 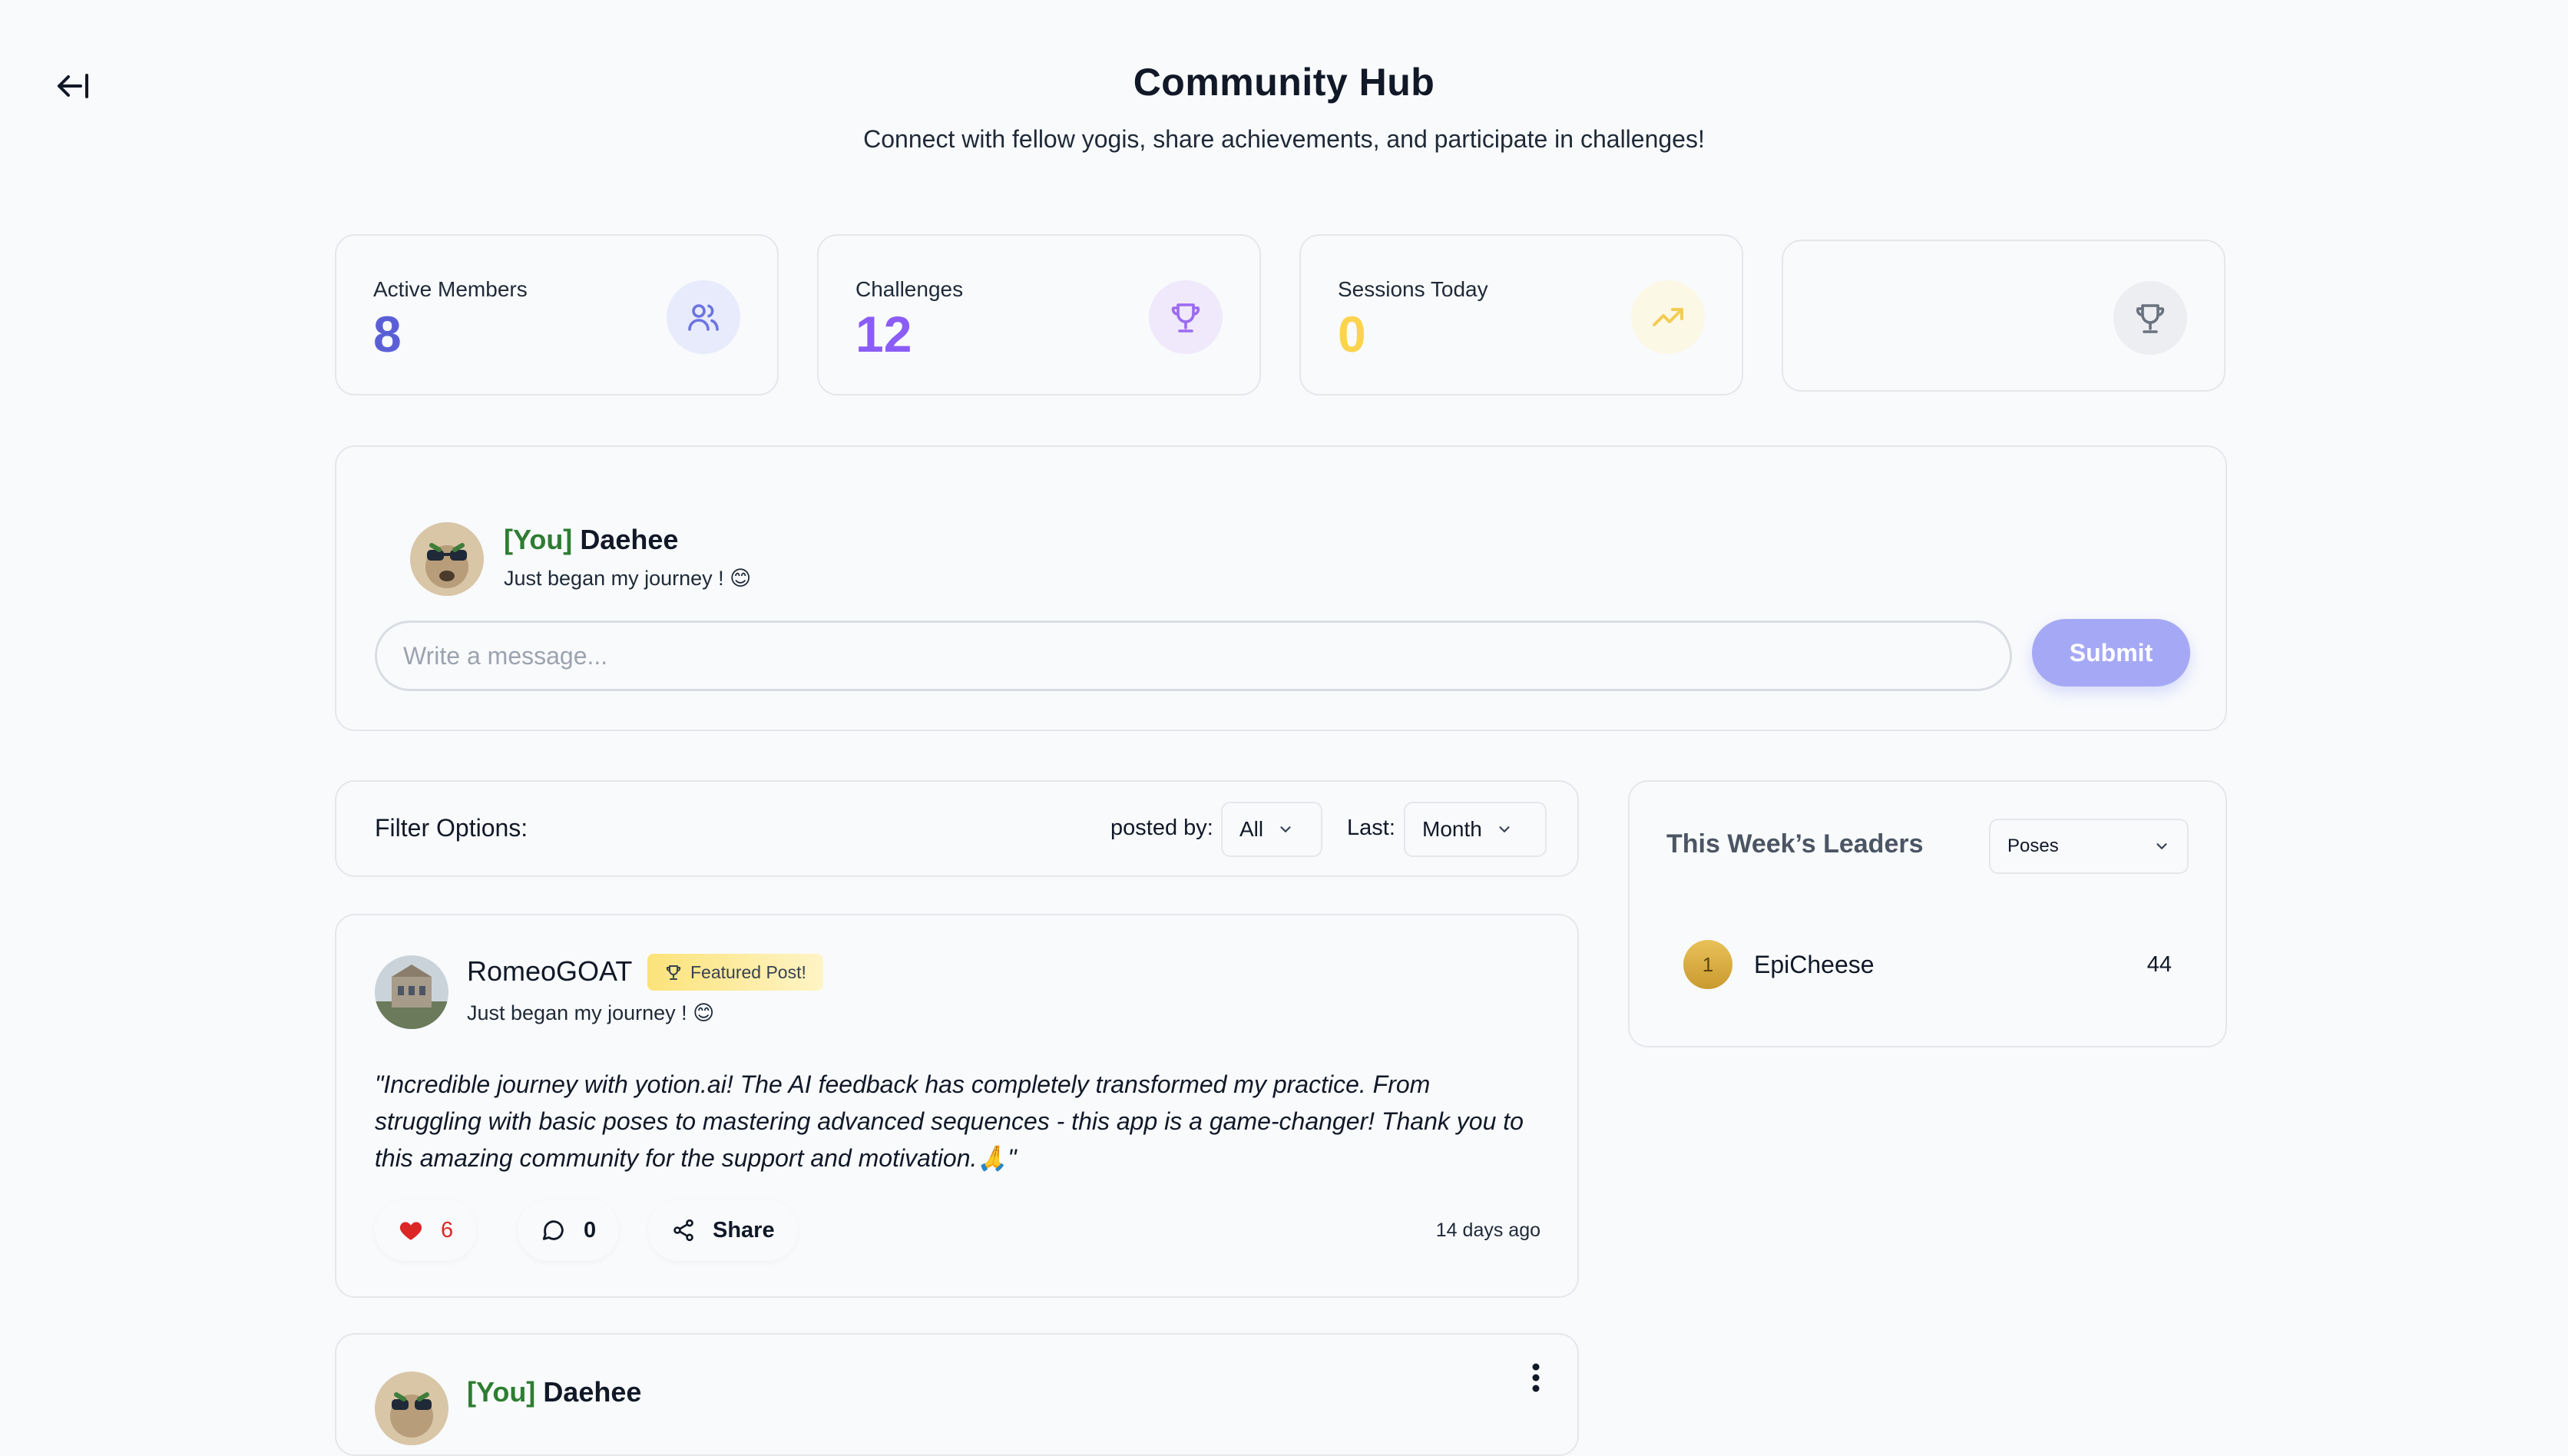 What do you see at coordinates (1251, 829) in the screenshot?
I see `posted-by-value: All` at bounding box center [1251, 829].